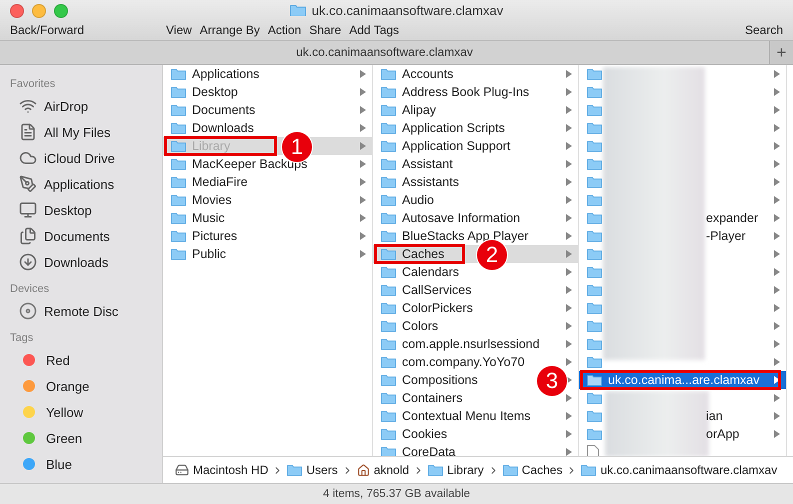 The height and width of the screenshot is (504, 793). I want to click on path-item: Users, so click(322, 470).